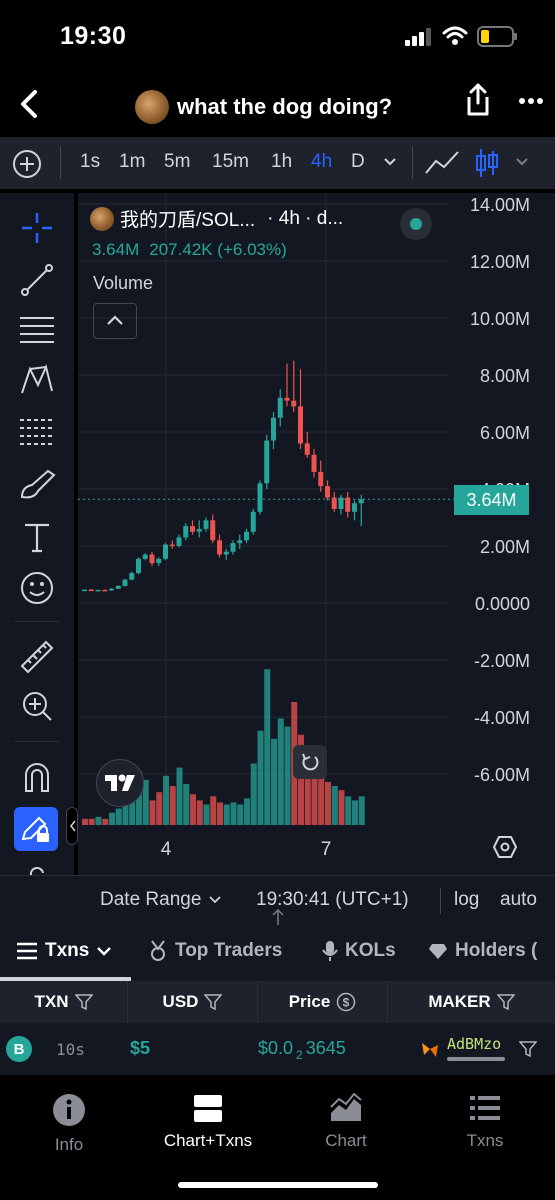 The width and height of the screenshot is (555, 1200). I want to click on current-price-tag: 3.64M, so click(491, 500).